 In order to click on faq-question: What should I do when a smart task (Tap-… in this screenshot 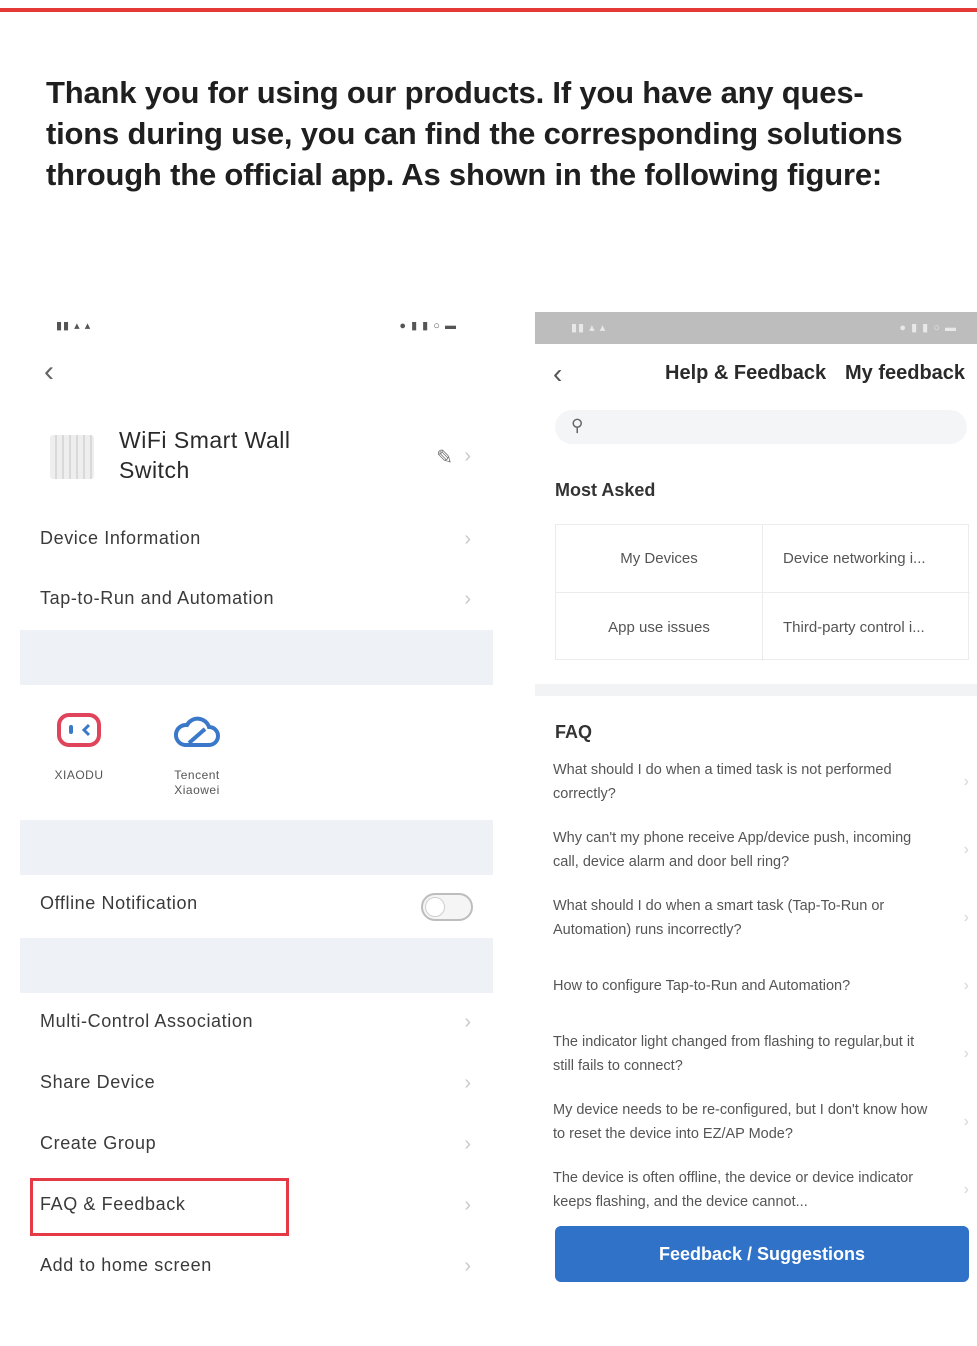, I will do `click(719, 918)`.